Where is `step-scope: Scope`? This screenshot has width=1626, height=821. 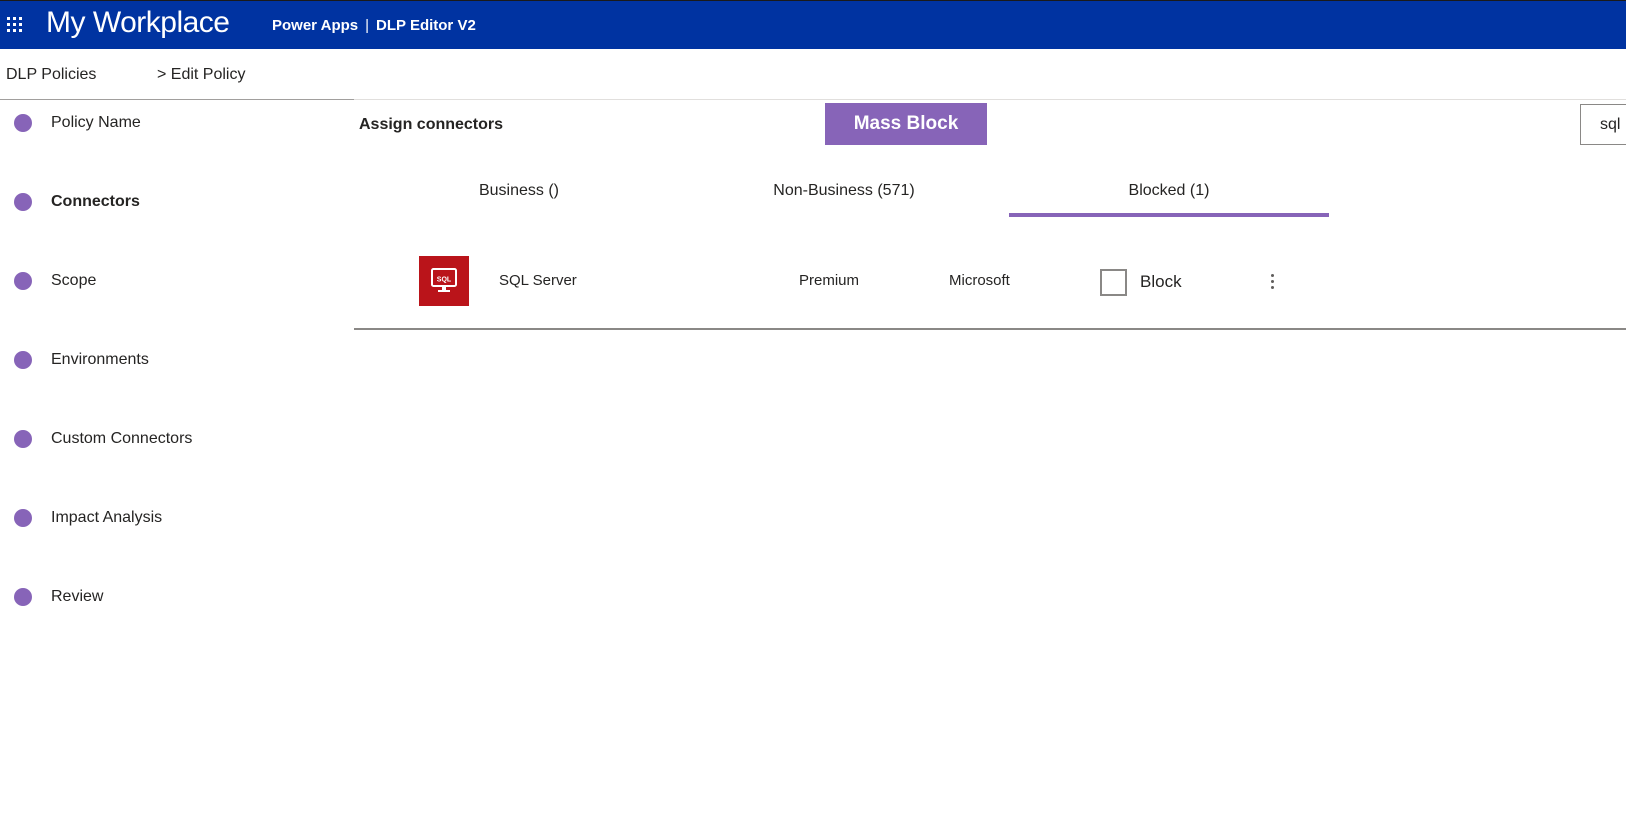 step-scope: Scope is located at coordinates (177, 283).